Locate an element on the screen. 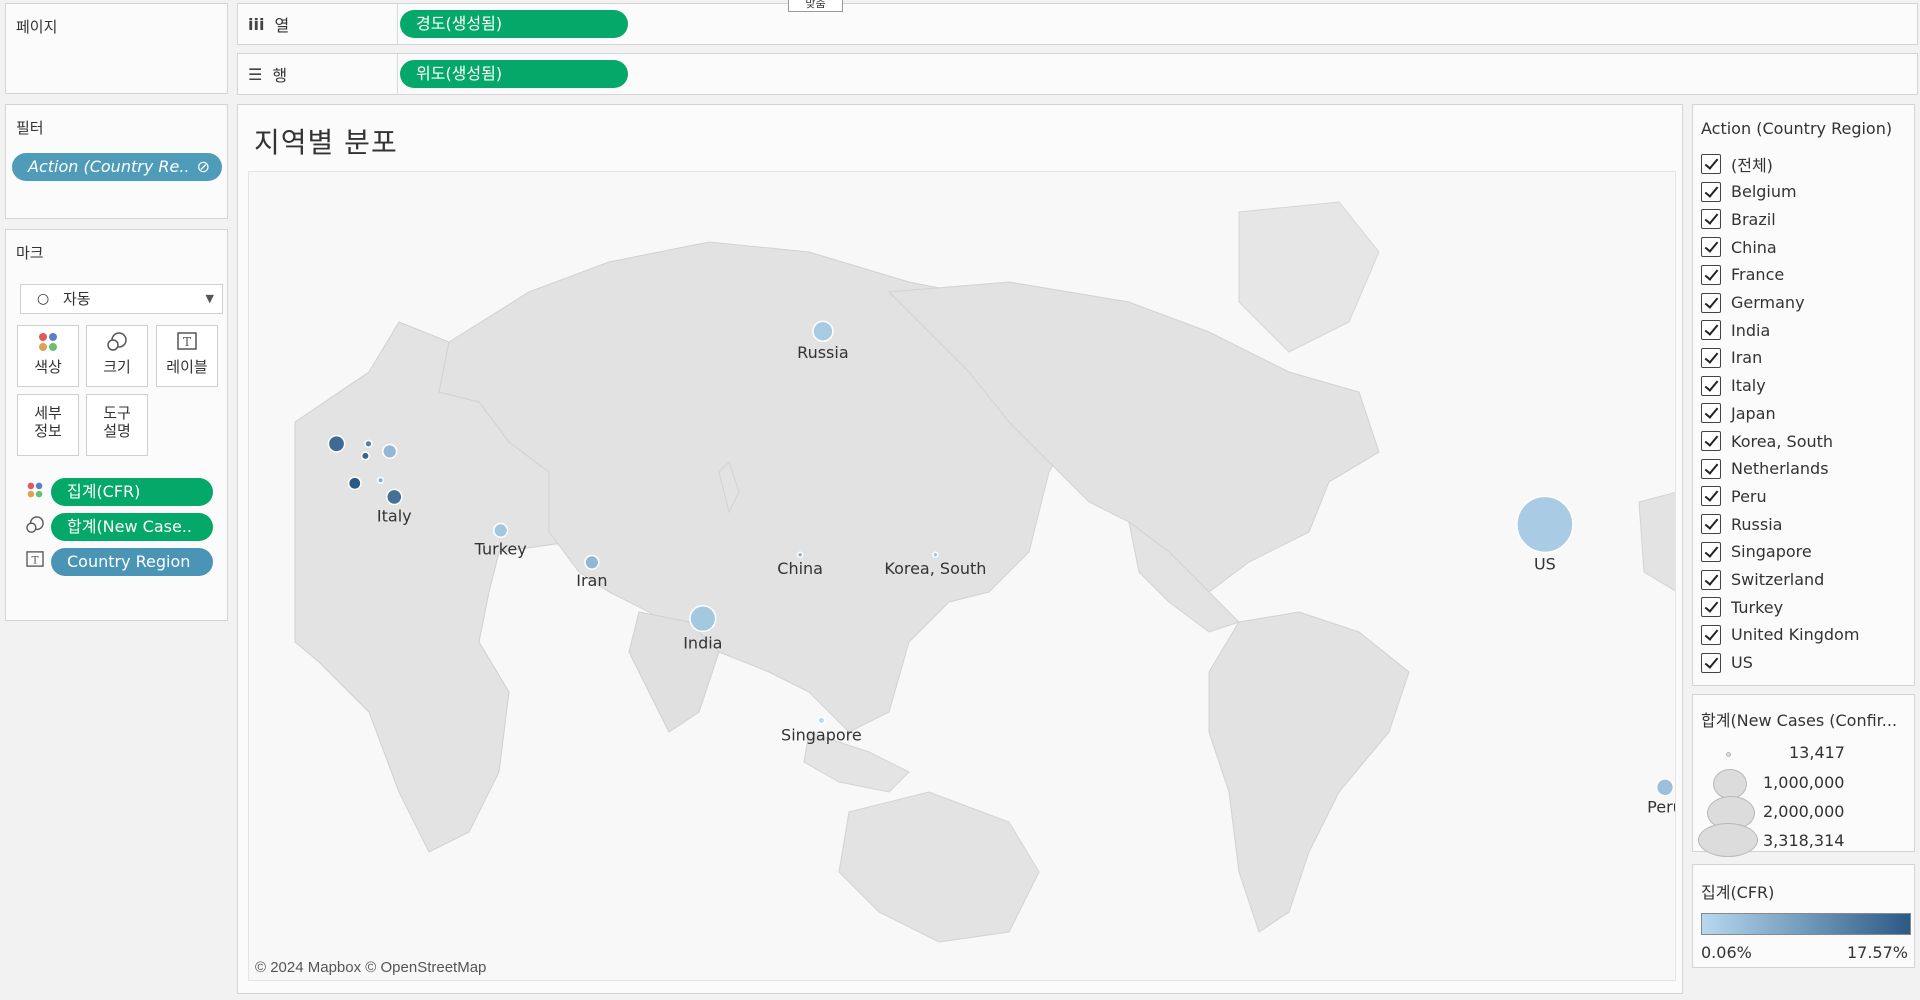 Image resolution: width=1920 pixels, height=1000 pixels. map-point-china is located at coordinates (800, 554).